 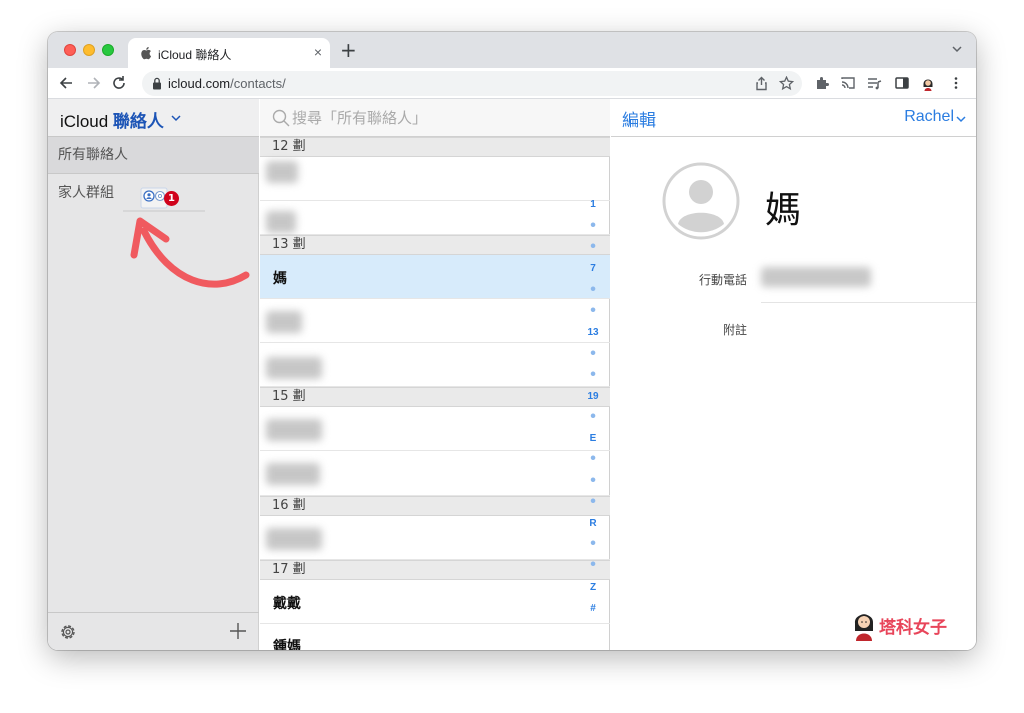 What do you see at coordinates (761, 83) in the screenshot?
I see `share-icon` at bounding box center [761, 83].